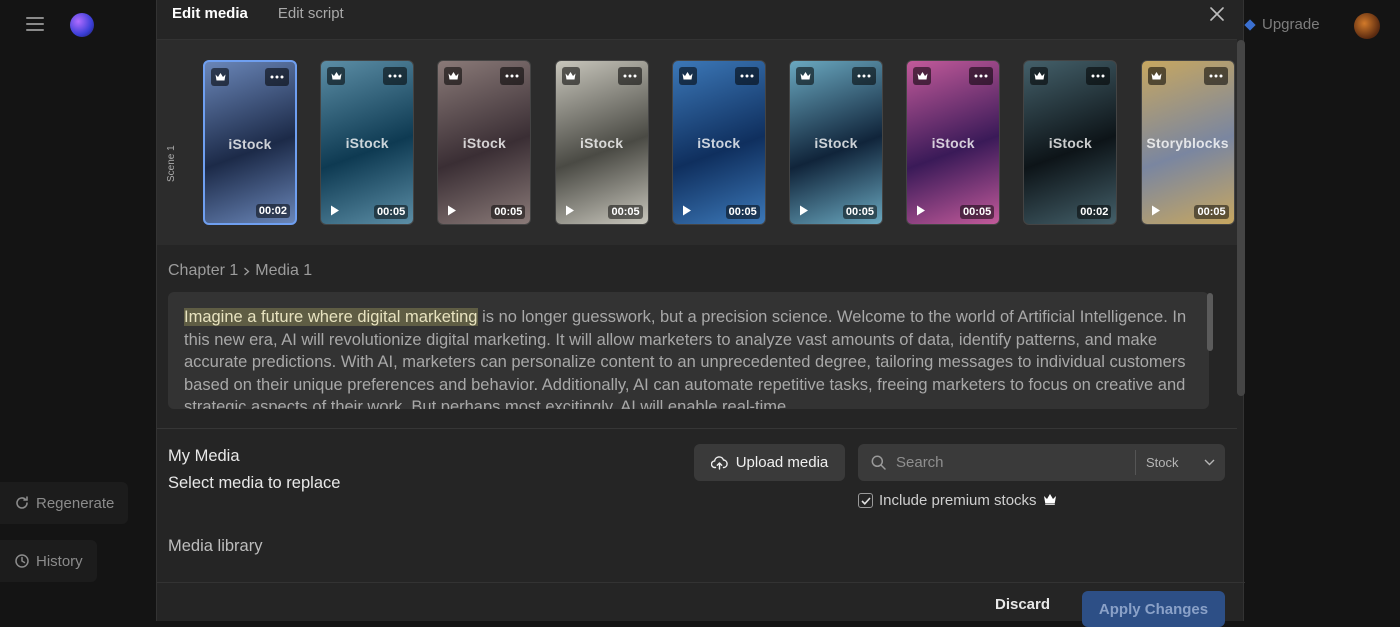 This screenshot has width=1400, height=627. What do you see at coordinates (1180, 462) in the screenshot?
I see `source-select: Stock` at bounding box center [1180, 462].